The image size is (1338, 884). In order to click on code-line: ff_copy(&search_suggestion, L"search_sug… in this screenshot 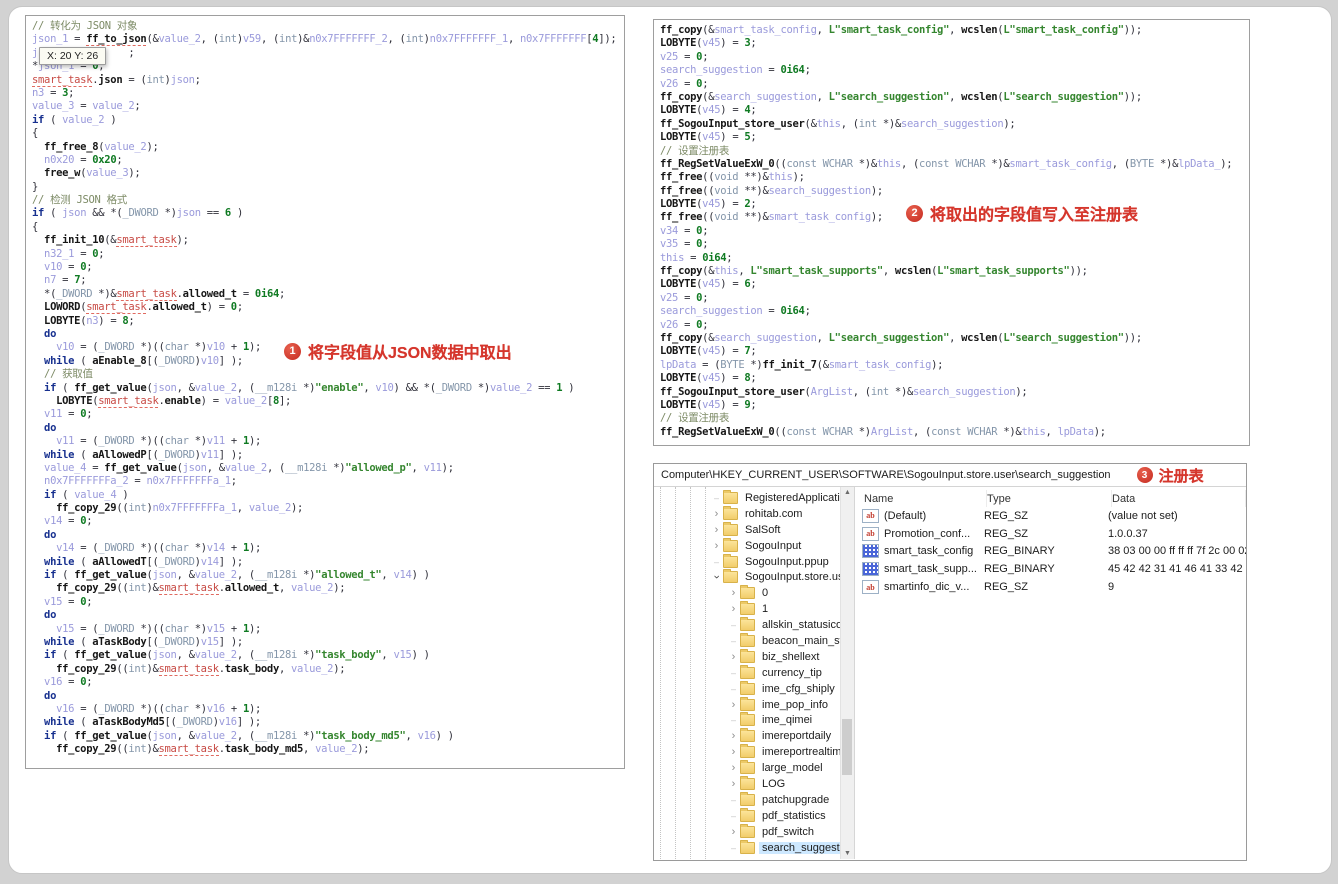, I will do `click(901, 96)`.